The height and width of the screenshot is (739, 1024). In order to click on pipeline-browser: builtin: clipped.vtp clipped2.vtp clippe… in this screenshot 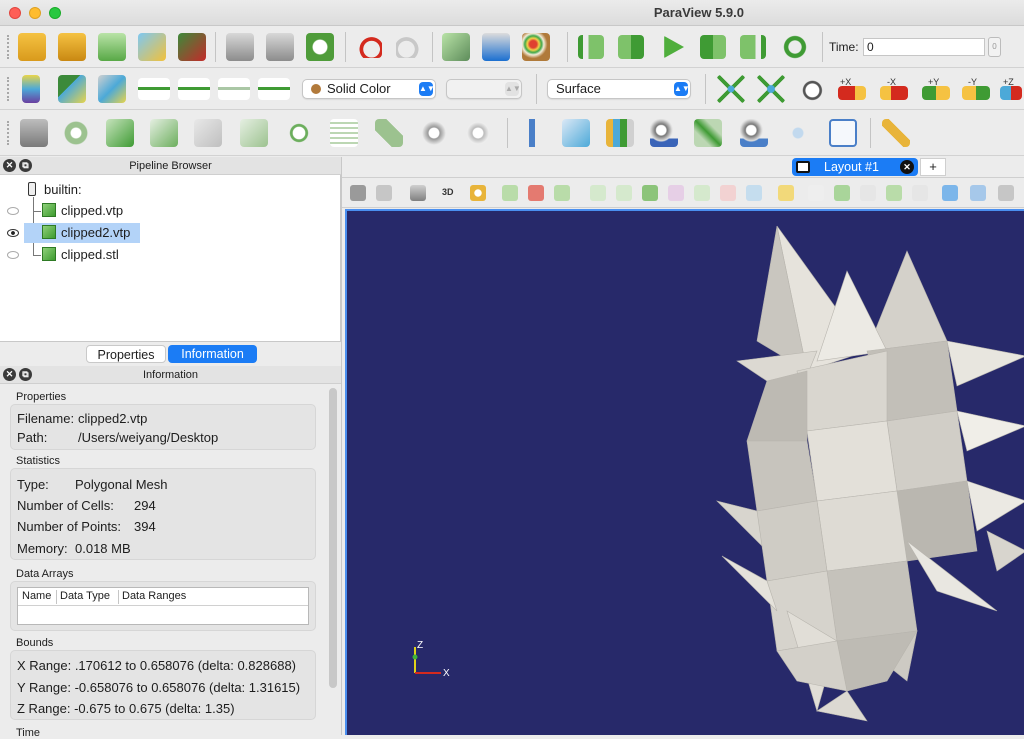, I will do `click(170, 258)`.